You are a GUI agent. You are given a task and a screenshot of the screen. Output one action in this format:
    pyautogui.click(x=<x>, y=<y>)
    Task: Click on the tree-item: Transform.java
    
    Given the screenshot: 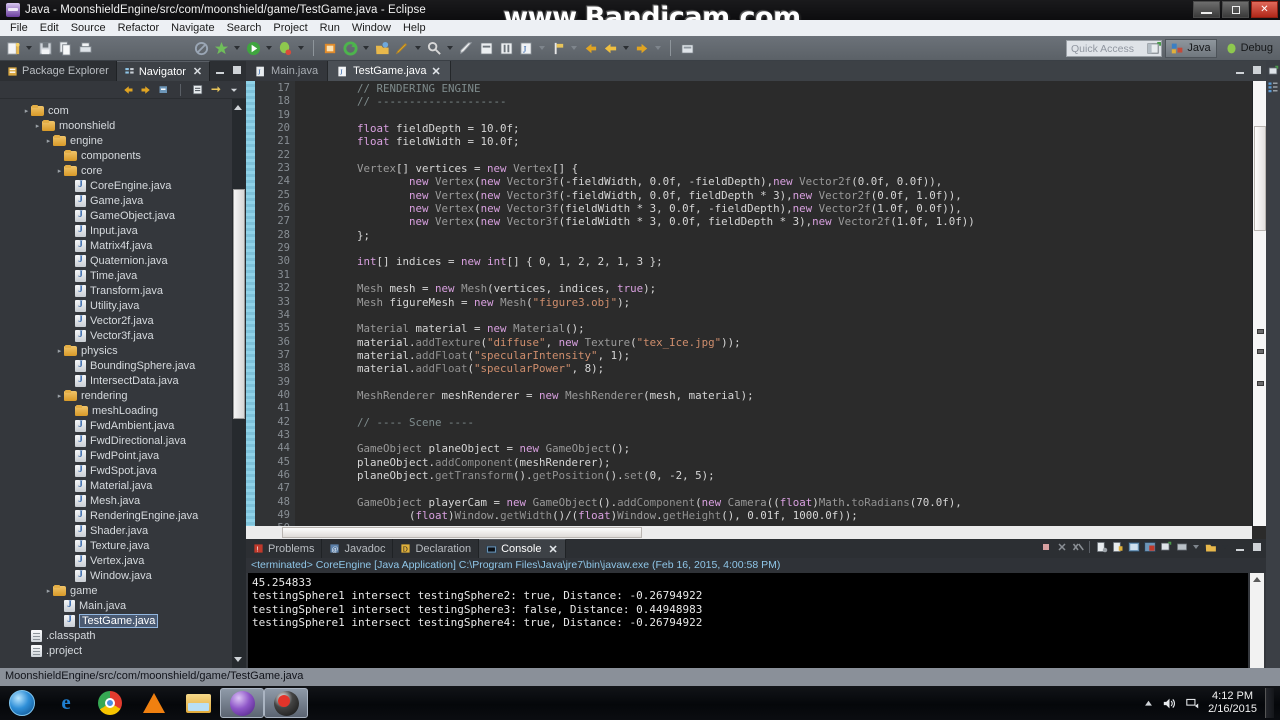 What is the action you would take?
    pyautogui.click(x=116, y=290)
    